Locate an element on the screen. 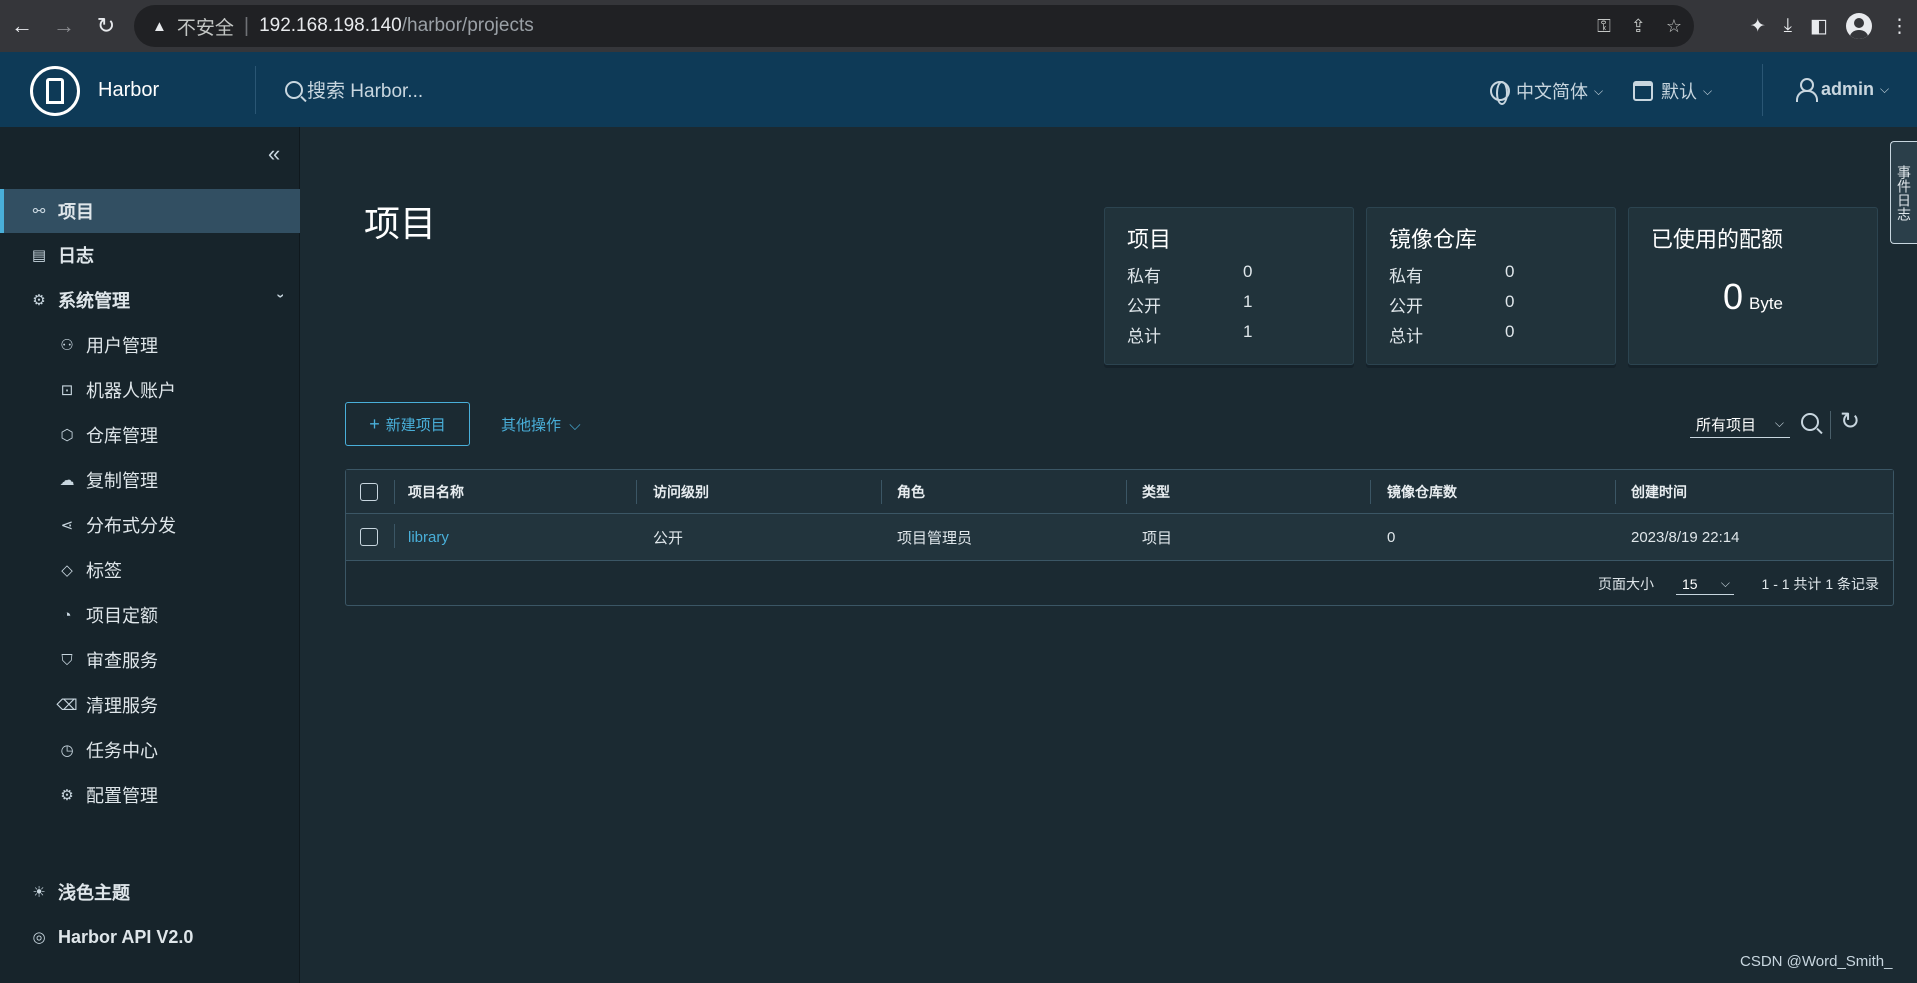  language-selector: 中文简体 ⌵ is located at coordinates (1546, 91).